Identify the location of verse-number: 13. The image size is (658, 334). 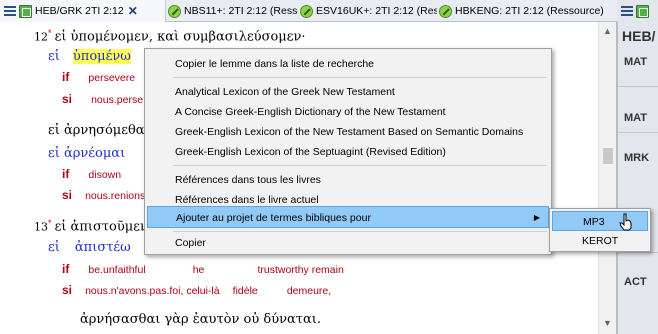
(41, 227).